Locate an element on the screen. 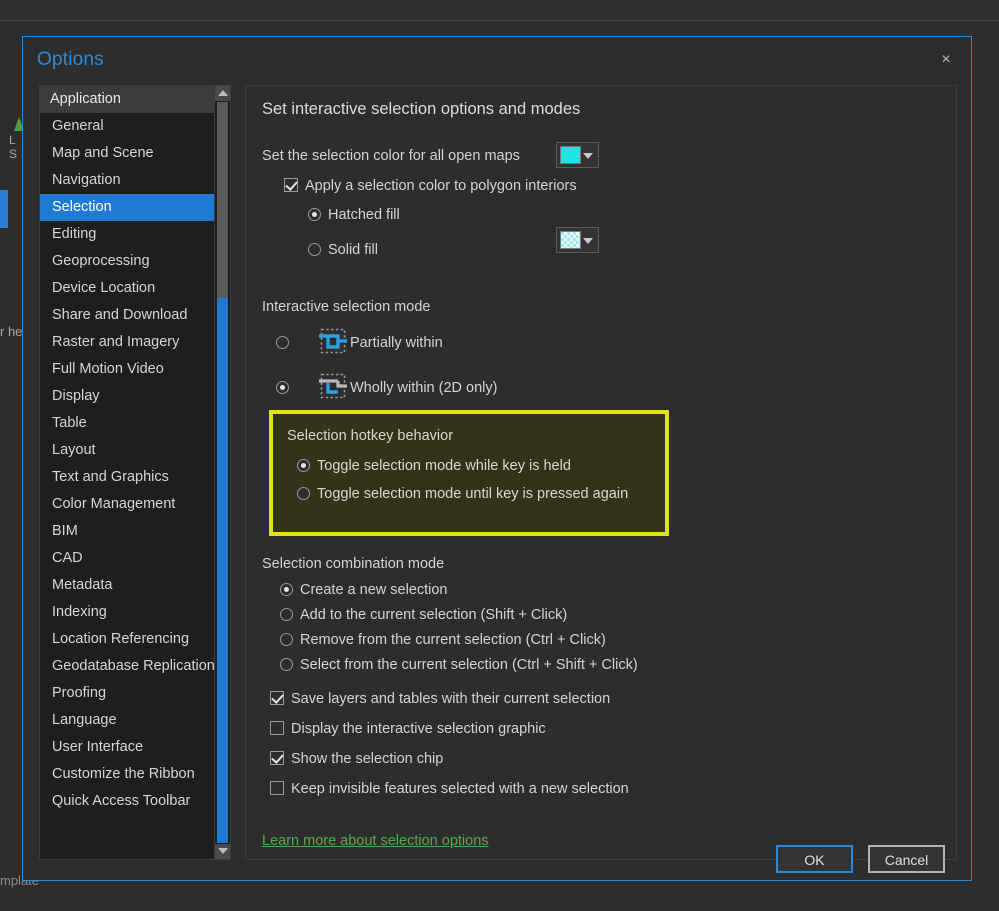  chevron-up-icon is located at coordinates (222, 93).